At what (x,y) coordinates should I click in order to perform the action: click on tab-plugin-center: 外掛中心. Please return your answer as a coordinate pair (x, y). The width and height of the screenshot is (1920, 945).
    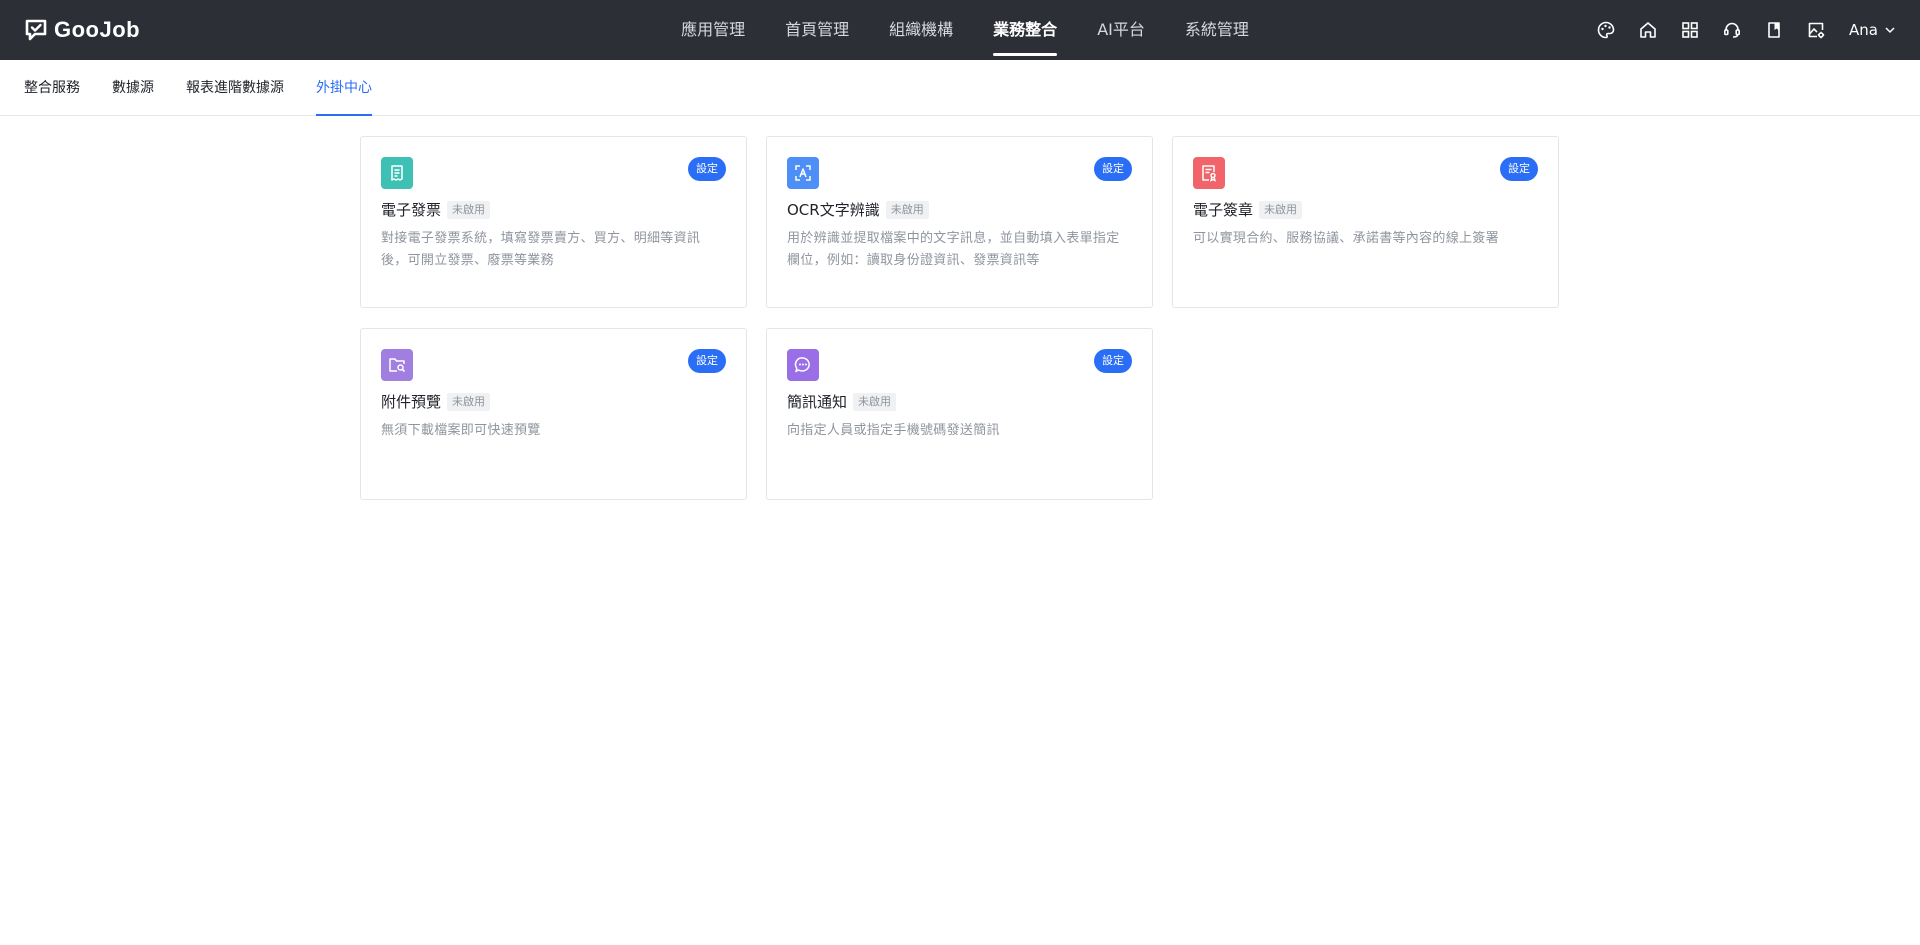
    Looking at the image, I should click on (344, 88).